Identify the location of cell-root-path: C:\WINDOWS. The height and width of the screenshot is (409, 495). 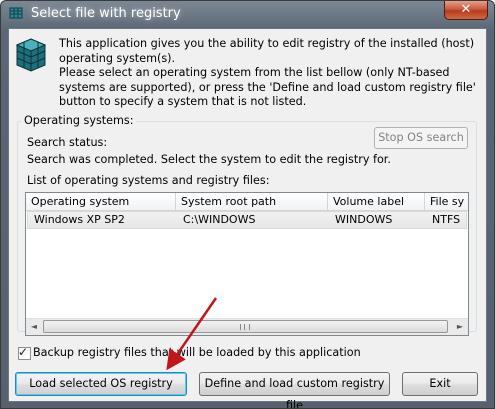
(219, 219).